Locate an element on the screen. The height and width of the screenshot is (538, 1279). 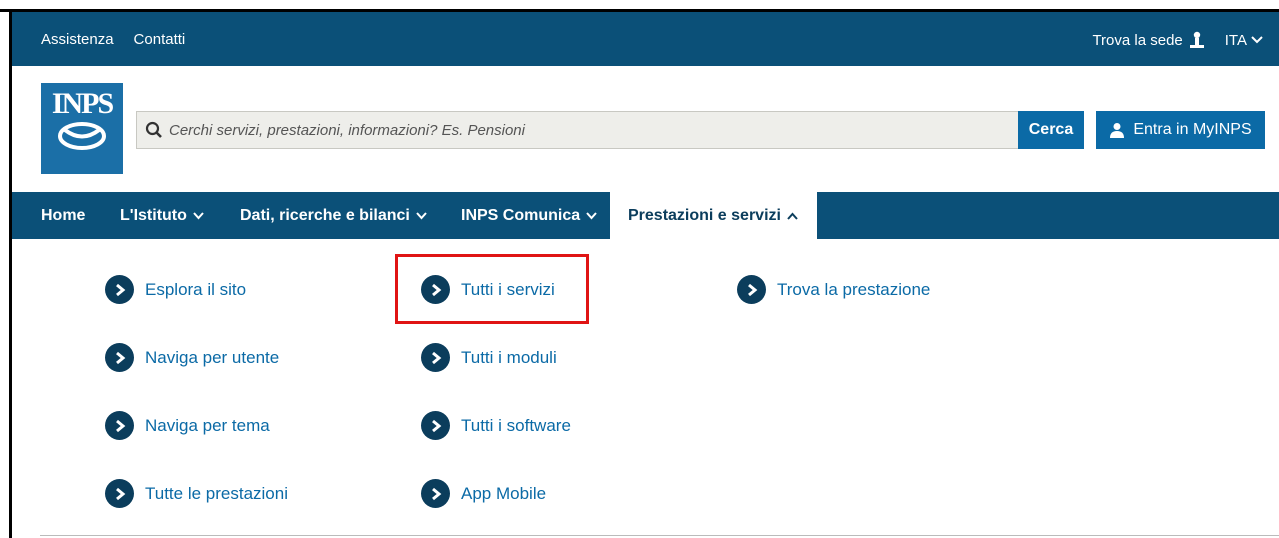
menu-link-naviga-tema: Naviga per tema is located at coordinates (187, 425).